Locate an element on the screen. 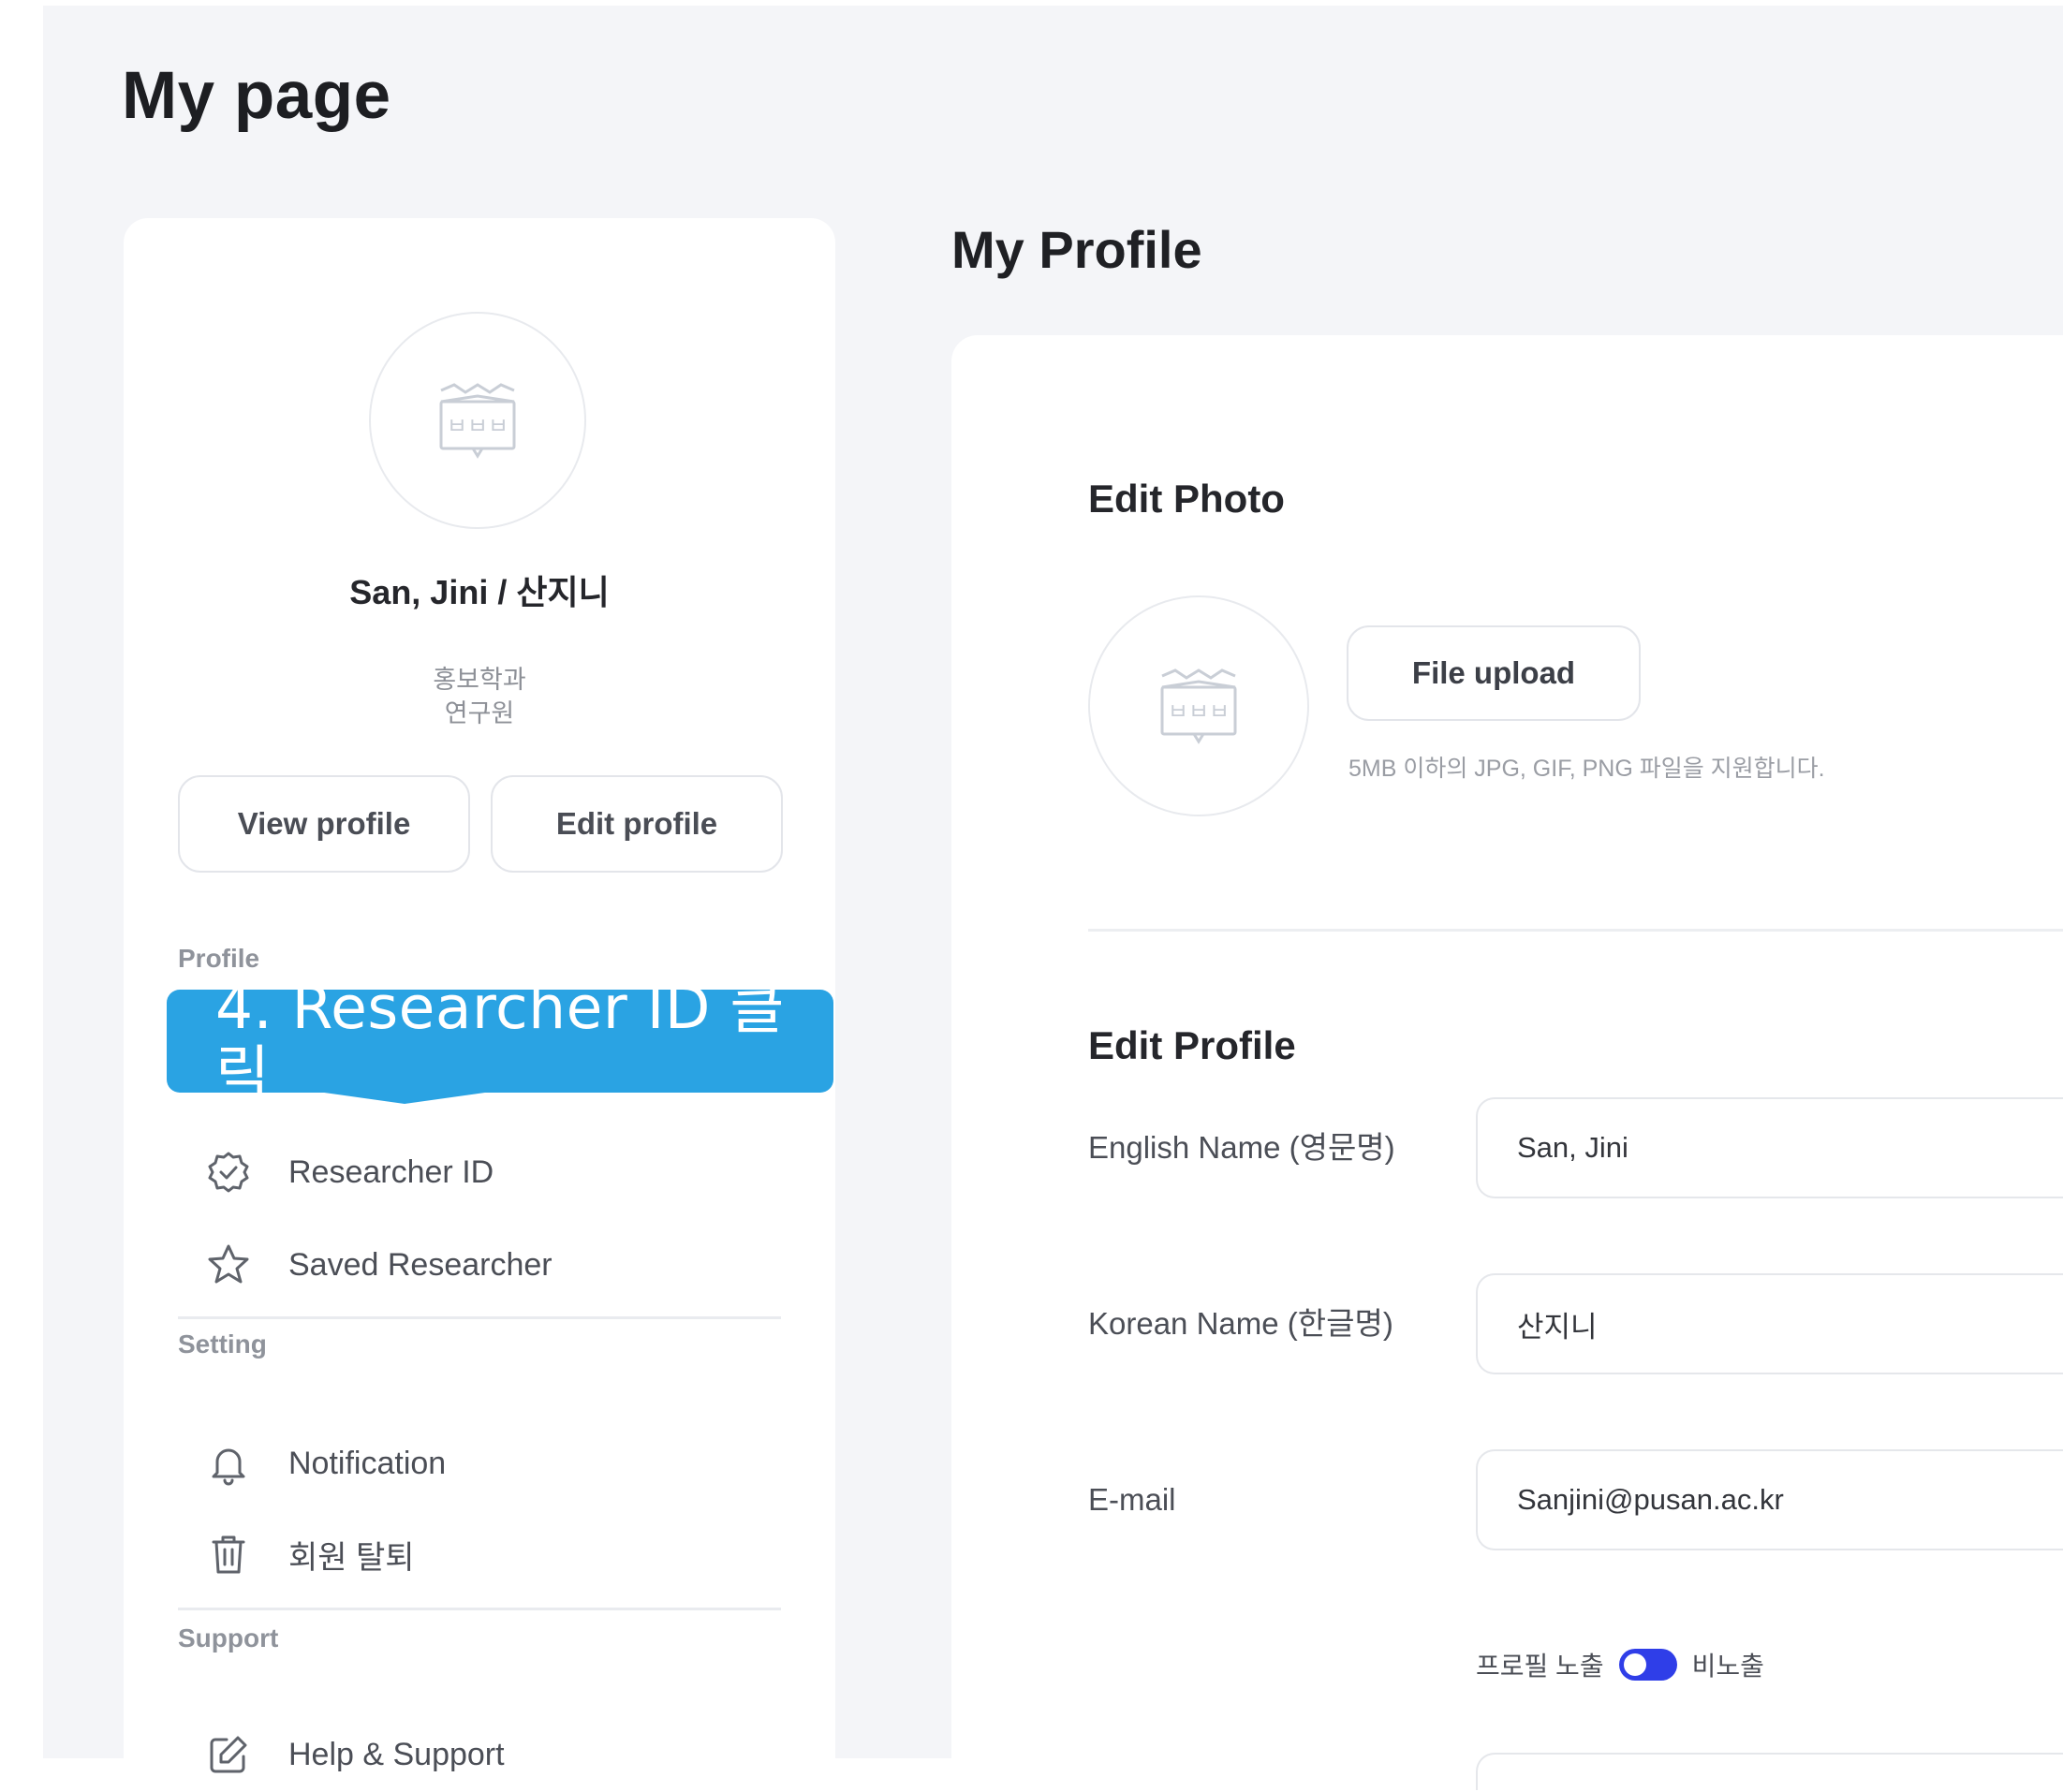 This screenshot has width=2063, height=1792. sidebar-item-notification: Notification is located at coordinates (503, 1464).